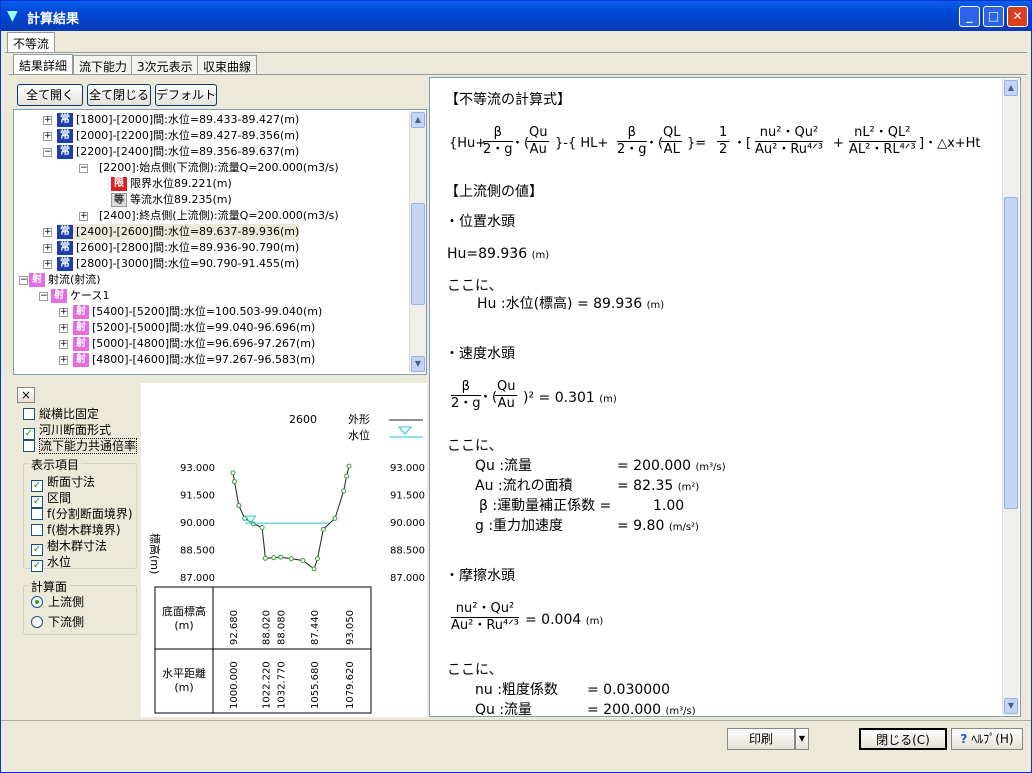 This screenshot has height=773, width=1032. What do you see at coordinates (407, 468) in the screenshot?
I see `y-tick-label-right: 93.000` at bounding box center [407, 468].